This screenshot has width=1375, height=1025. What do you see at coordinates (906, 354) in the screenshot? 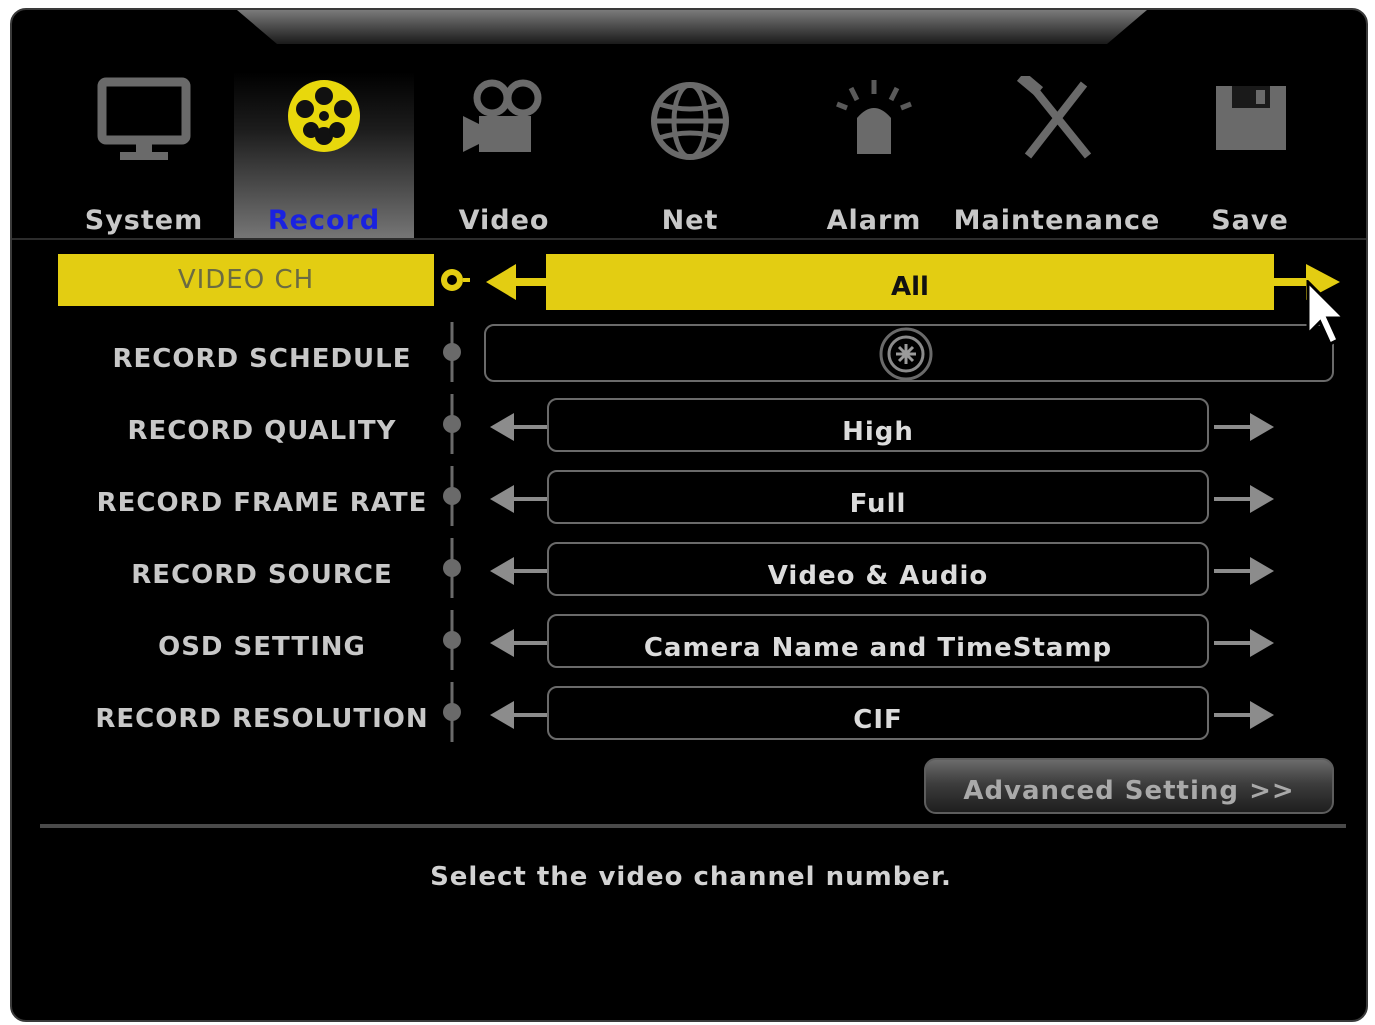
I see `schedule-icon` at bounding box center [906, 354].